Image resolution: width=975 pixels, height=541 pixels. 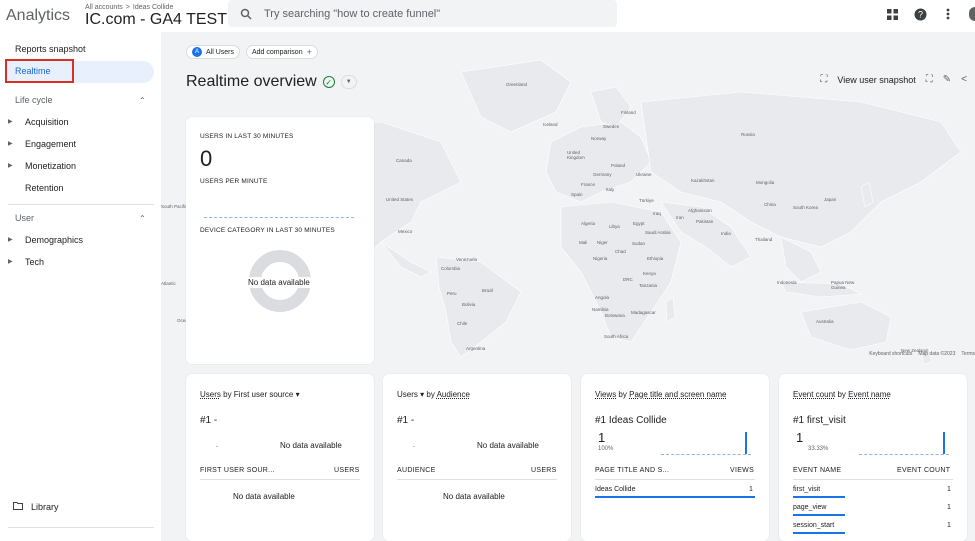 What do you see at coordinates (615, 315) in the screenshot?
I see `map-label: Botswana` at bounding box center [615, 315].